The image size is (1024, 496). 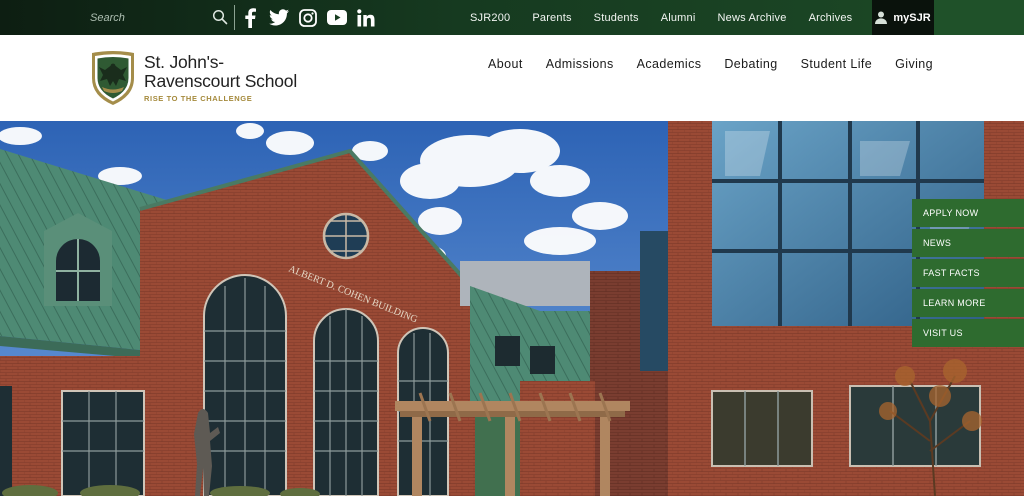 What do you see at coordinates (580, 64) in the screenshot?
I see `nav-admissions: Admissions` at bounding box center [580, 64].